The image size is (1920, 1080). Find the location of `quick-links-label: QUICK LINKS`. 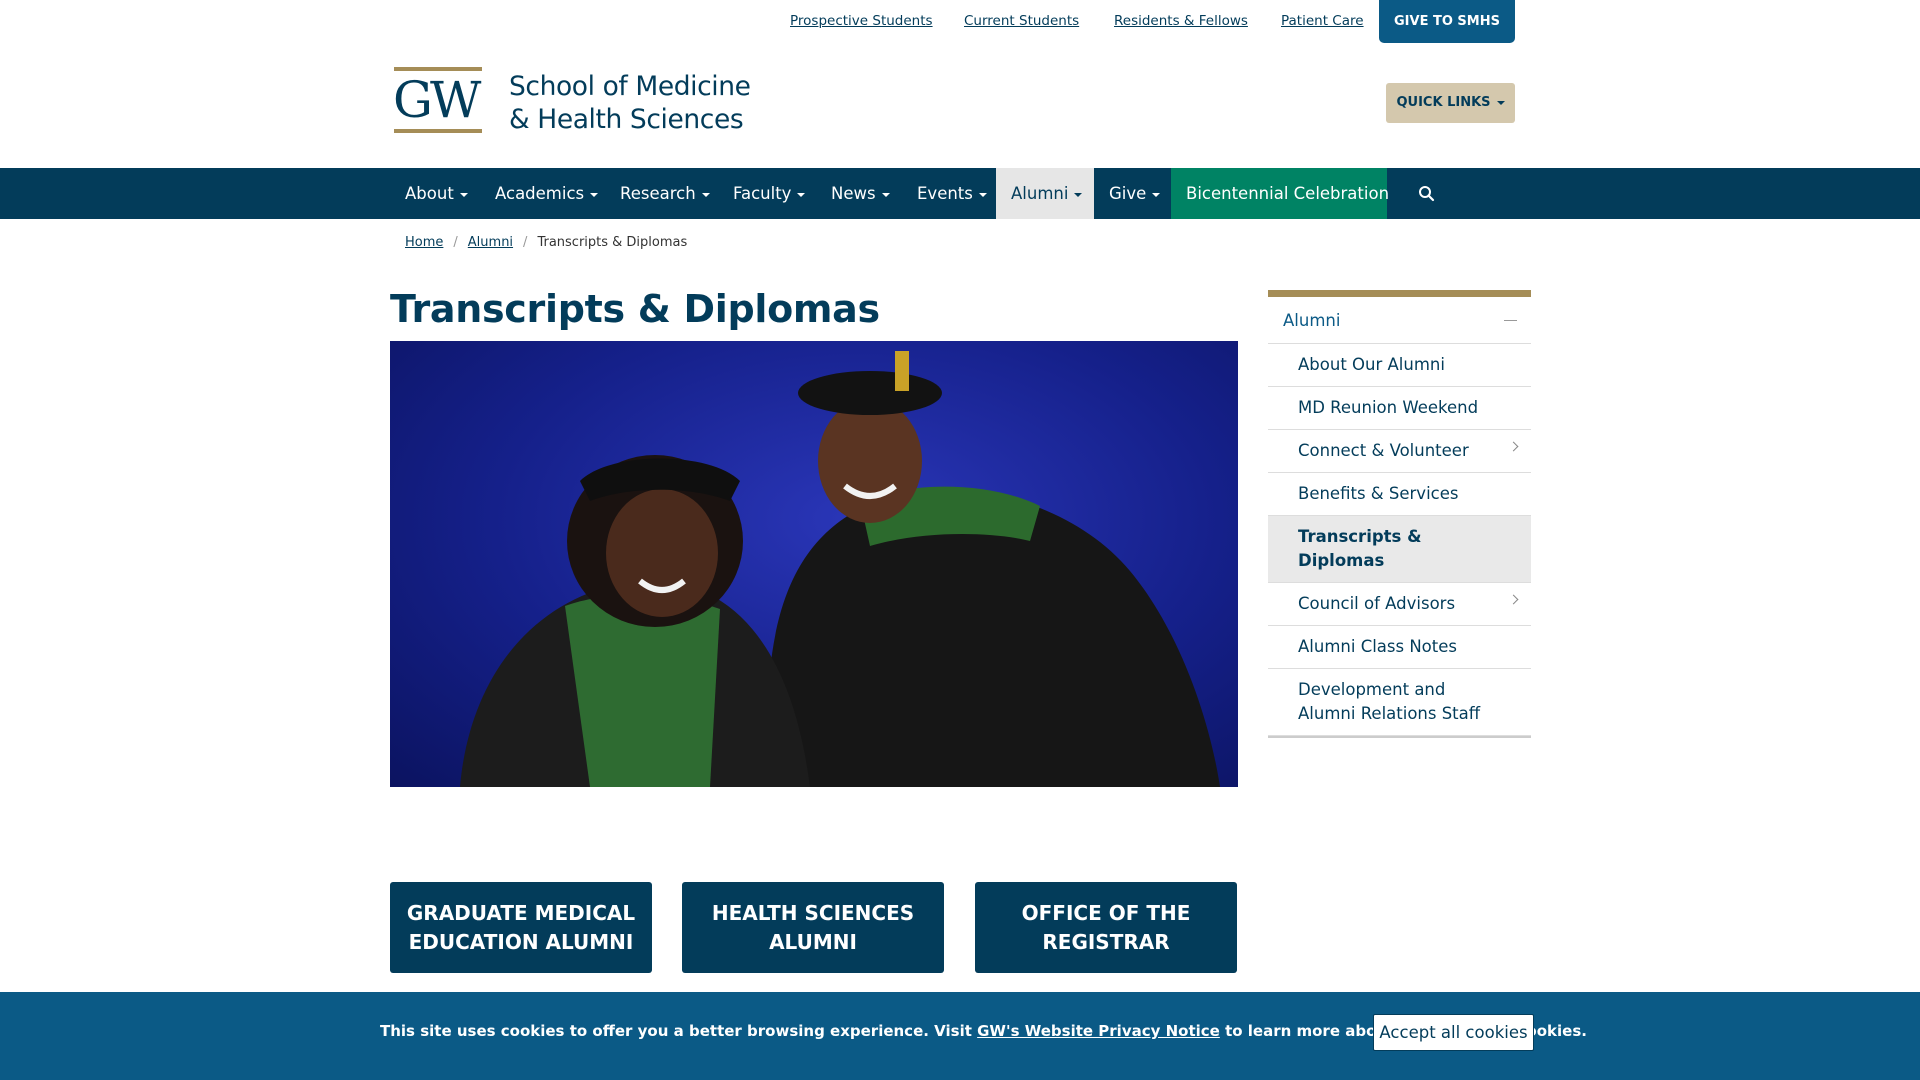

quick-links-label: QUICK LINKS is located at coordinates (1443, 102).